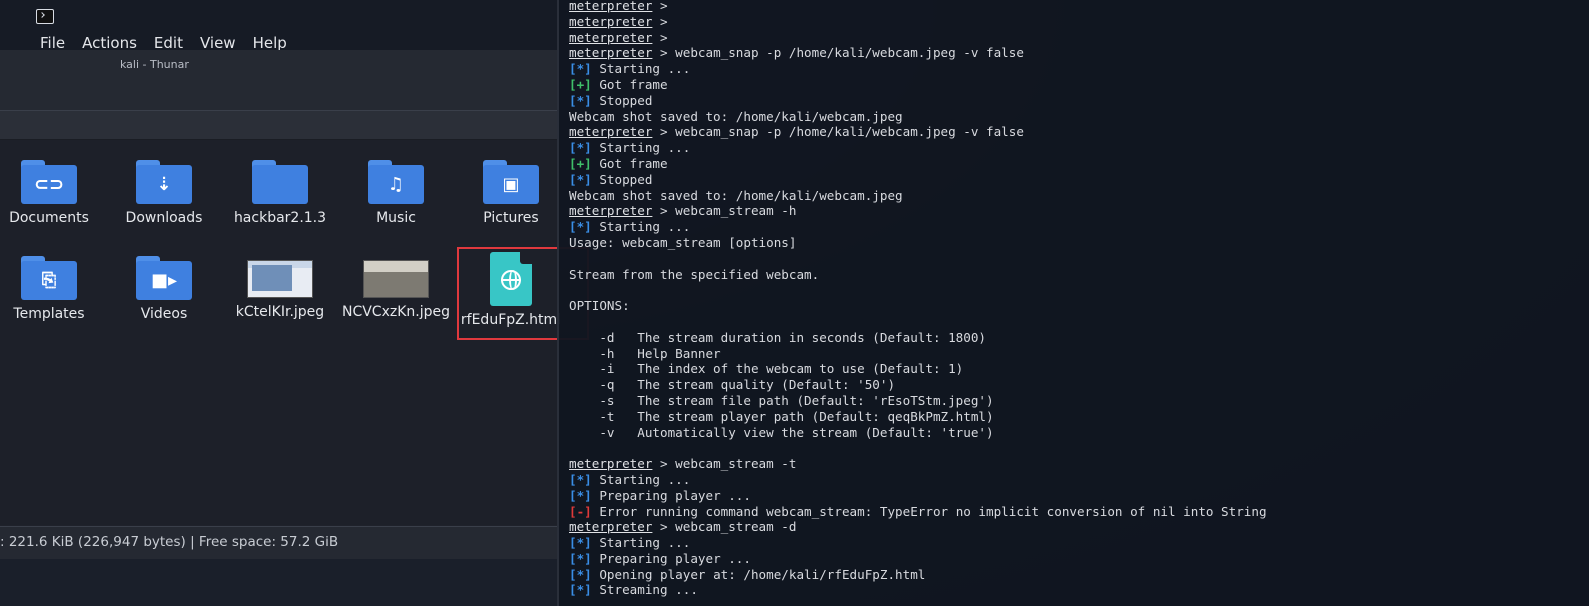 This screenshot has width=1589, height=606. What do you see at coordinates (622, 100) in the screenshot?
I see `line-text: Stopped` at bounding box center [622, 100].